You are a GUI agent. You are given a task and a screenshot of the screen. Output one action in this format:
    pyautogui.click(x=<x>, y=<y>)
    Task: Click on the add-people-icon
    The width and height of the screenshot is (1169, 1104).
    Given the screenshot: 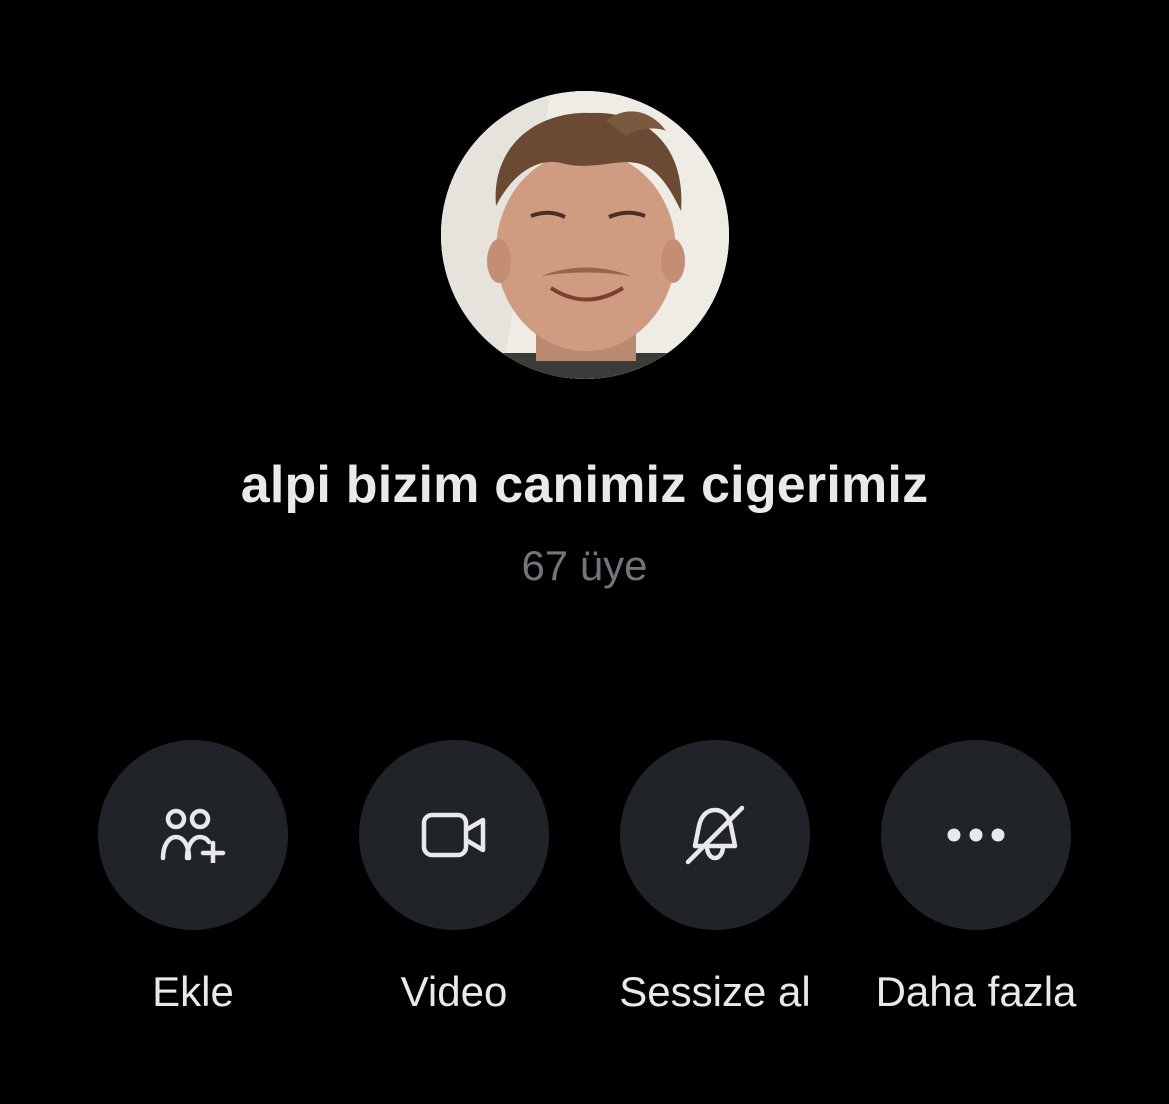 What is the action you would take?
    pyautogui.click(x=193, y=835)
    